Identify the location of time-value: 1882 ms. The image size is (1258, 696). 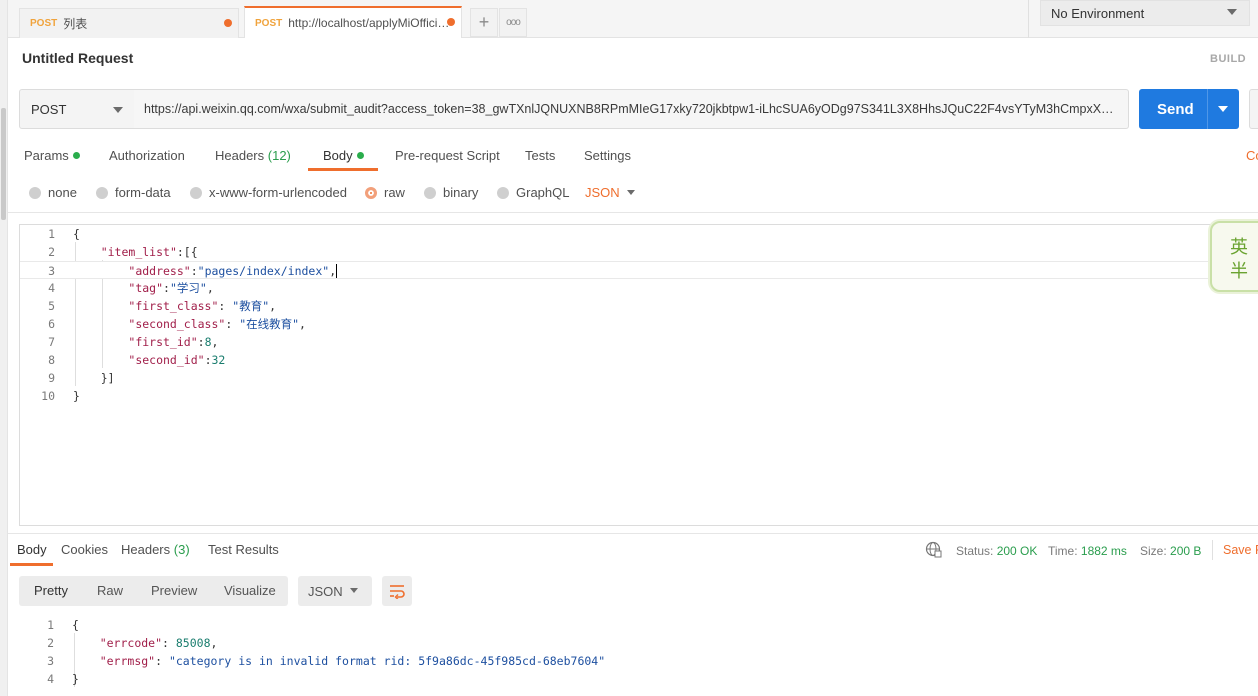
(1104, 551).